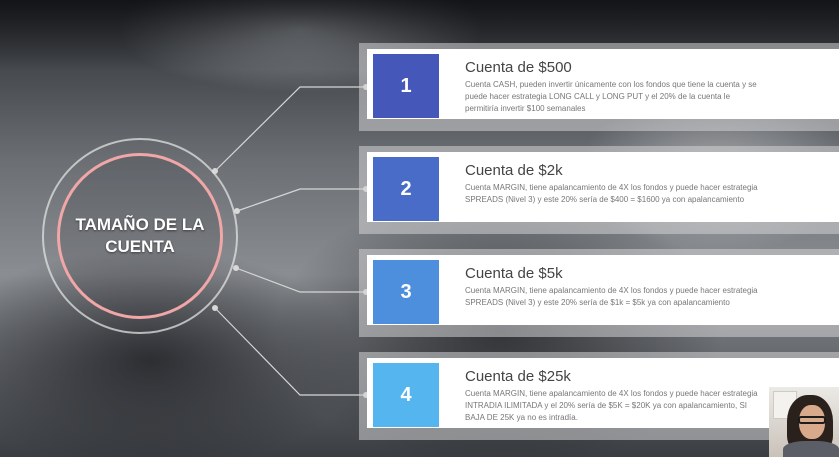  Describe the element at coordinates (514, 170) in the screenshot. I see `card-title: Cuenta de $2k` at that location.